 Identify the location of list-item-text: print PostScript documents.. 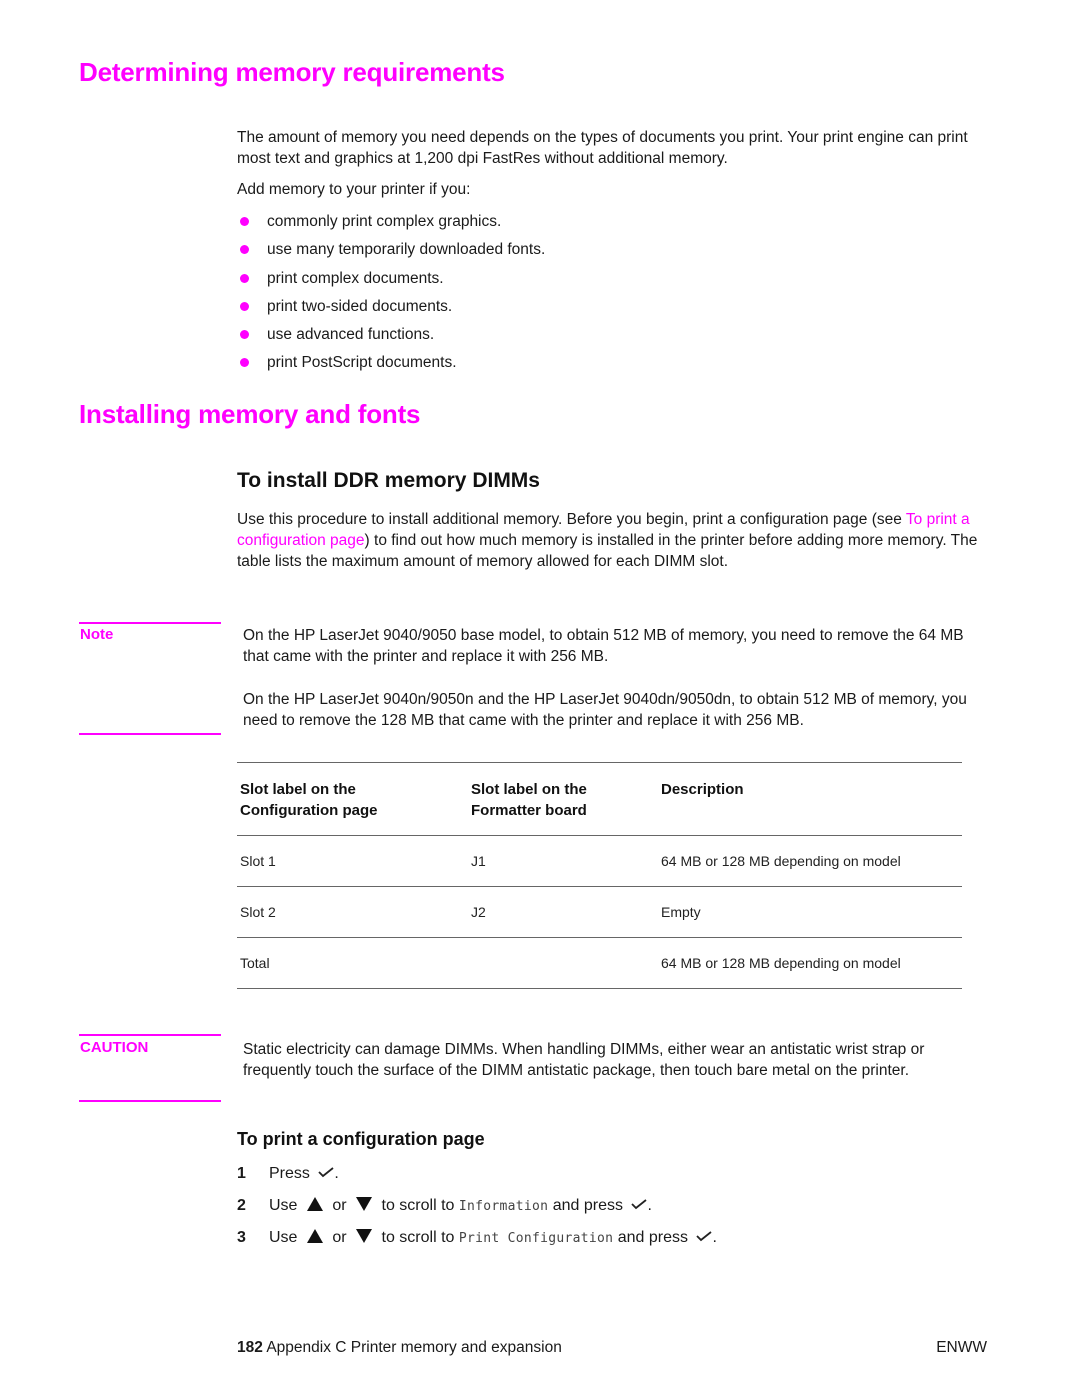
(362, 363).